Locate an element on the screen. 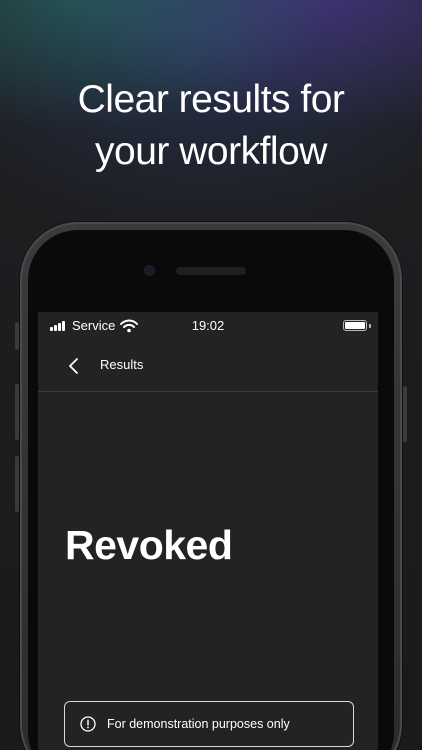  status-bar: Service 19:02 is located at coordinates (208, 325).